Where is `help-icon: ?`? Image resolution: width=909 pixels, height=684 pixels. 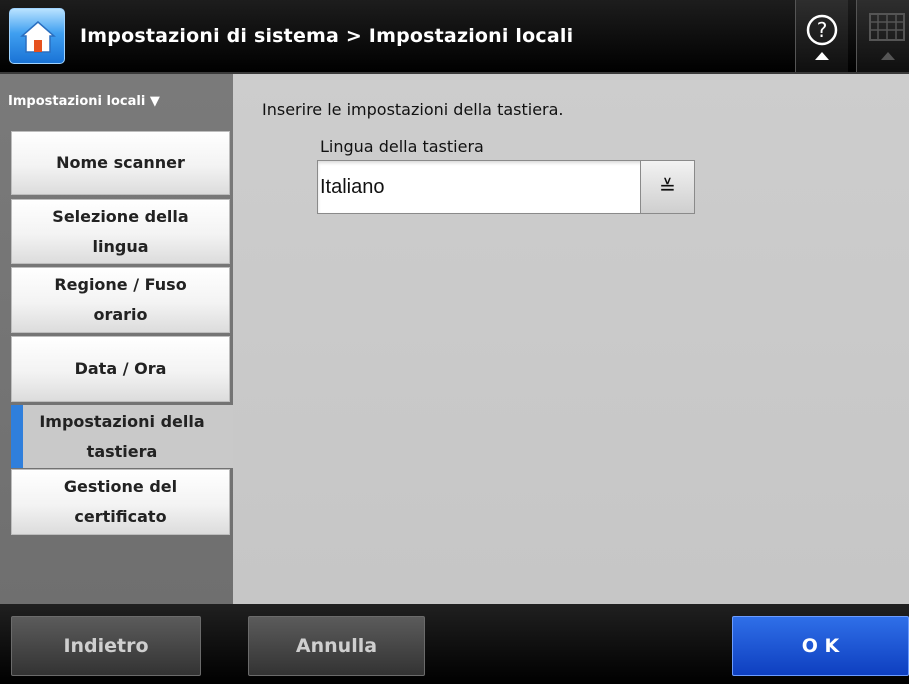 help-icon: ? is located at coordinates (822, 37).